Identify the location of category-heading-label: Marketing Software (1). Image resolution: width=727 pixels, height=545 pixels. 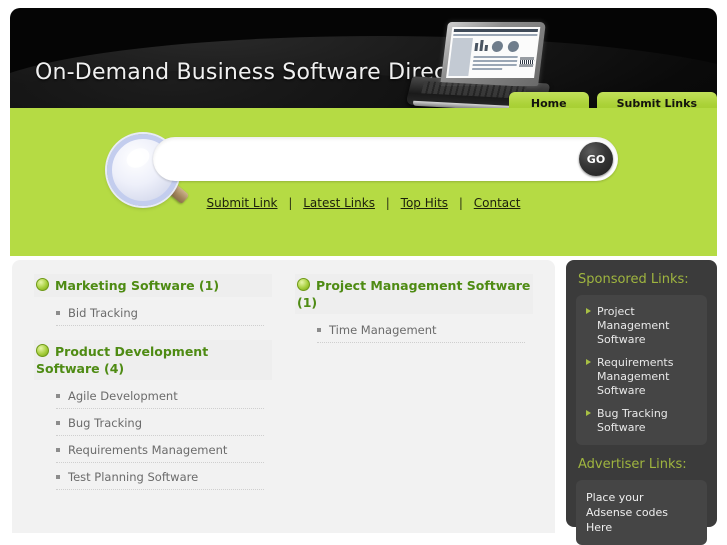
(137, 285).